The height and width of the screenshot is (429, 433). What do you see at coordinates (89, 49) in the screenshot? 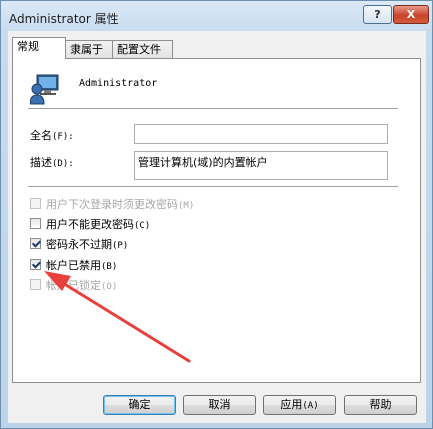
I see `tab-member-of: 隶属于` at bounding box center [89, 49].